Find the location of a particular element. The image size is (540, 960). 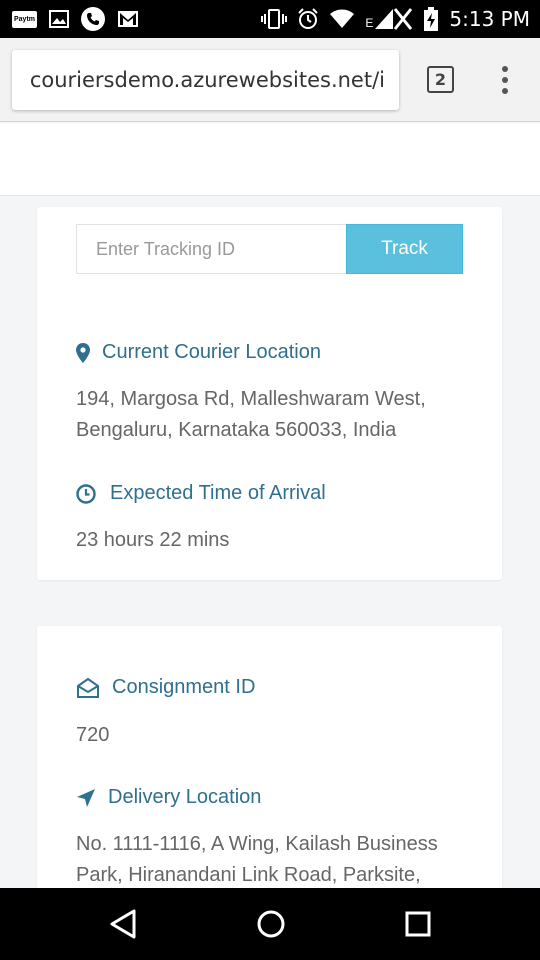

network-type-label: E is located at coordinates (369, 23).